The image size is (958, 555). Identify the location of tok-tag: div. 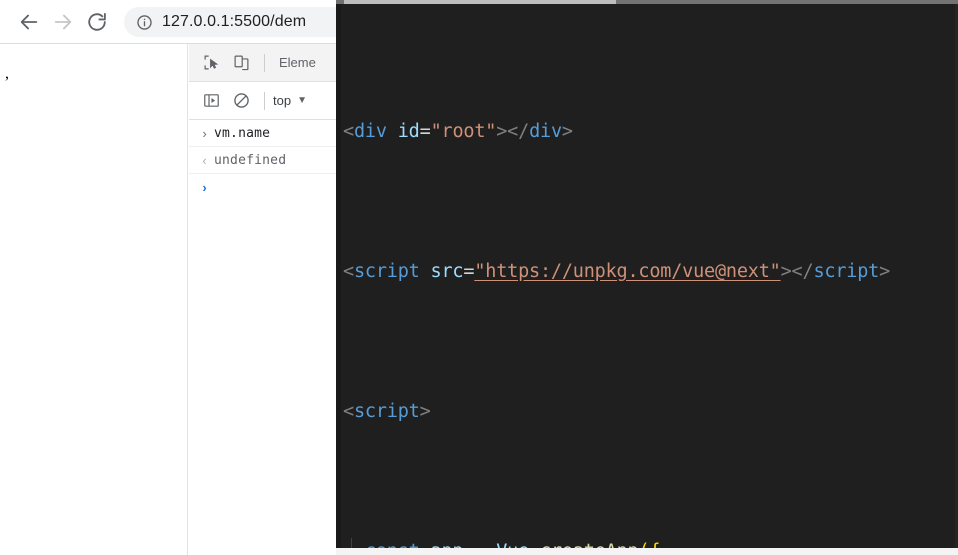
(370, 131).